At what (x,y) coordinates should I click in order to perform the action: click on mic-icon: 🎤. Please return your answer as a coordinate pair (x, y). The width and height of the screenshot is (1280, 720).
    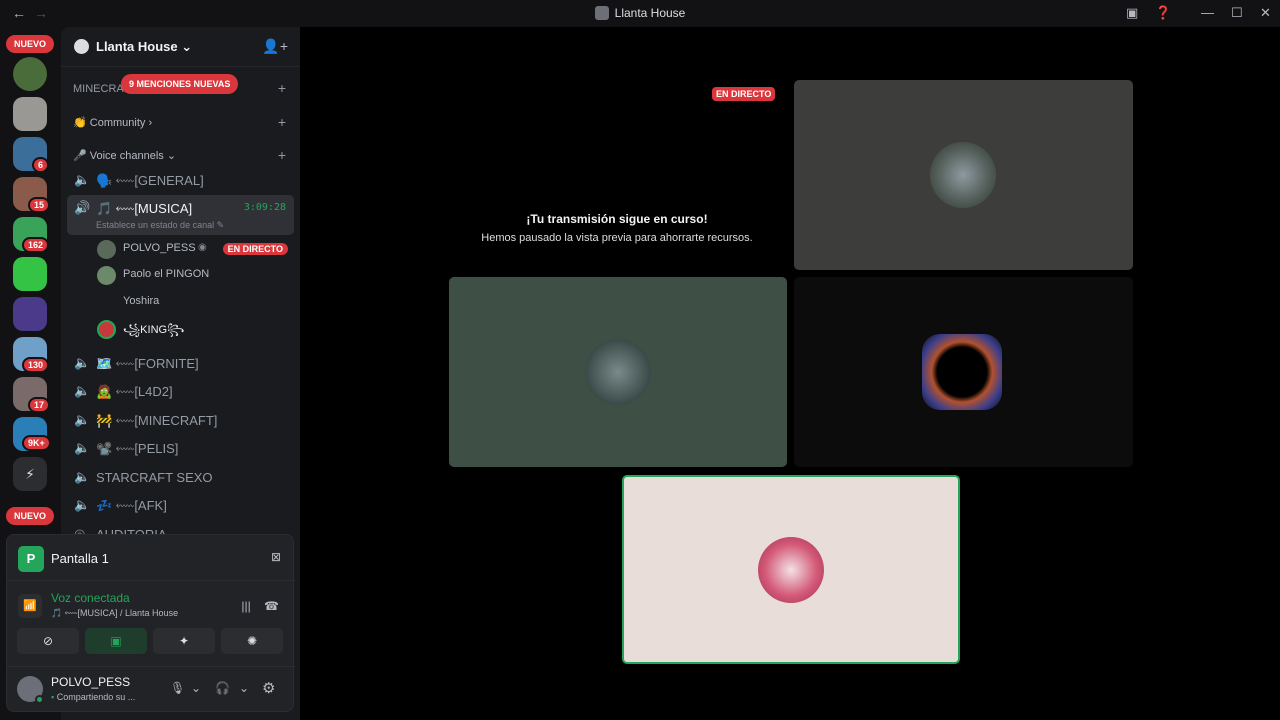
    Looking at the image, I should click on (80, 156).